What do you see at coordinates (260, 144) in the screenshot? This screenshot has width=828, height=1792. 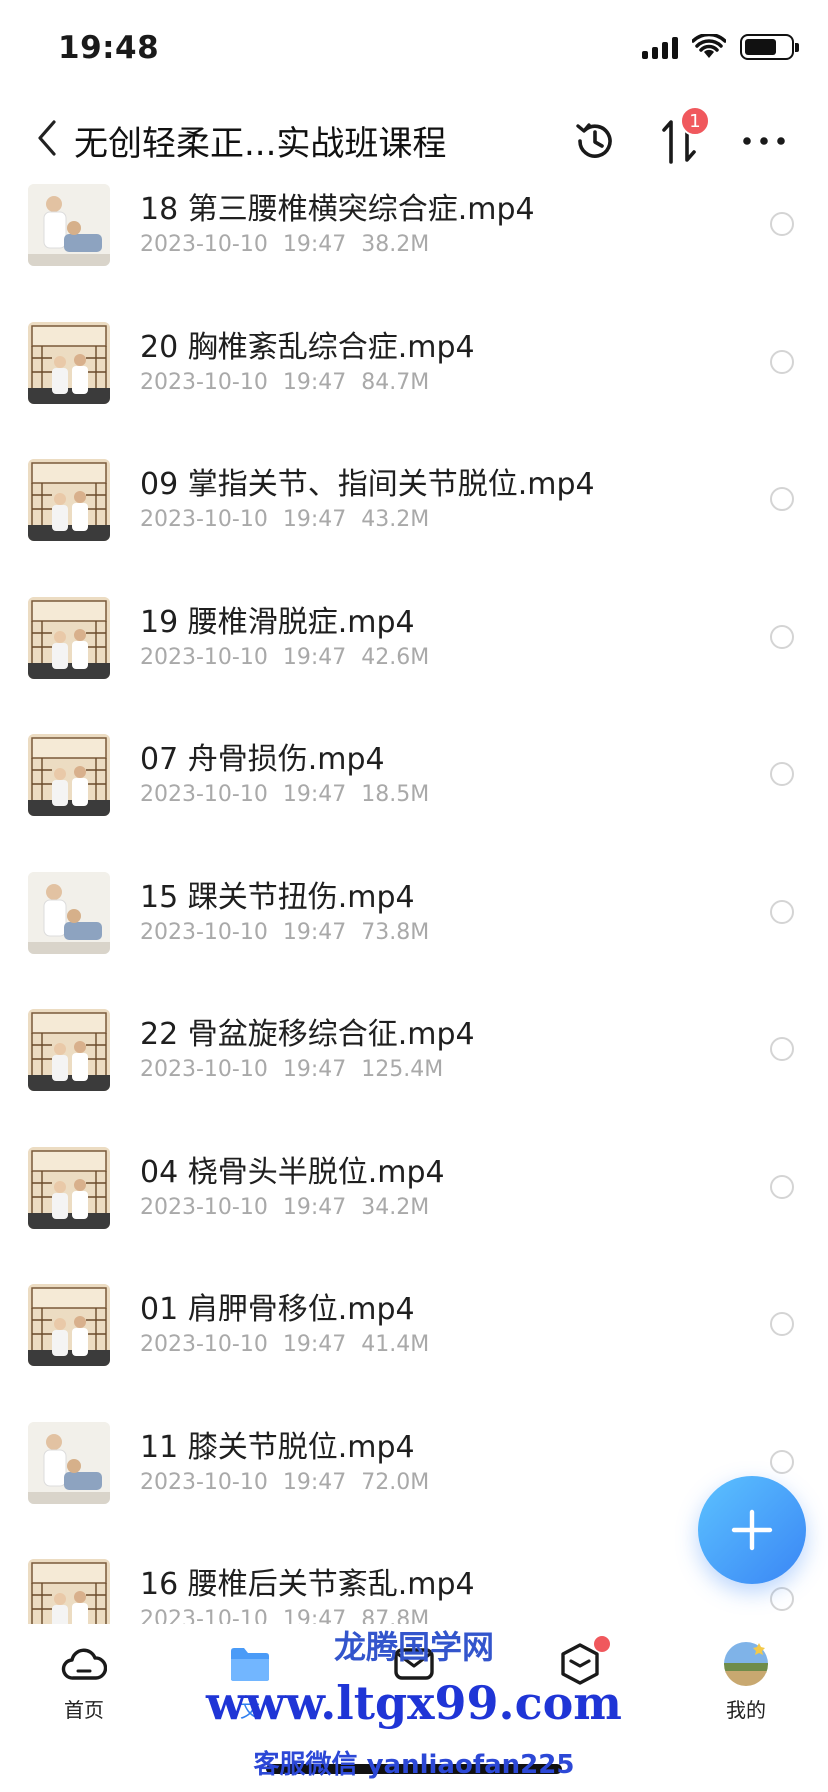 I see `page-title: 无创轻柔正...实战班课程` at bounding box center [260, 144].